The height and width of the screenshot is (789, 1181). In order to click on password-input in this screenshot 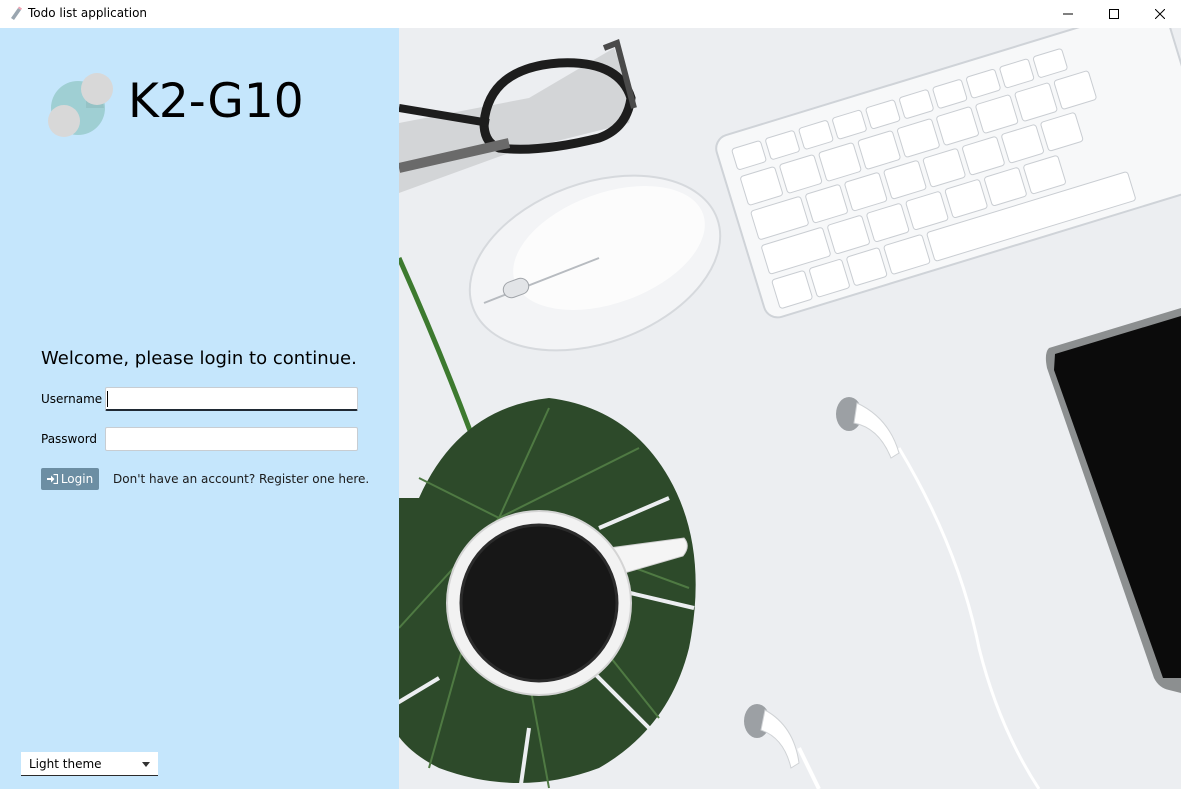, I will do `click(231, 439)`.